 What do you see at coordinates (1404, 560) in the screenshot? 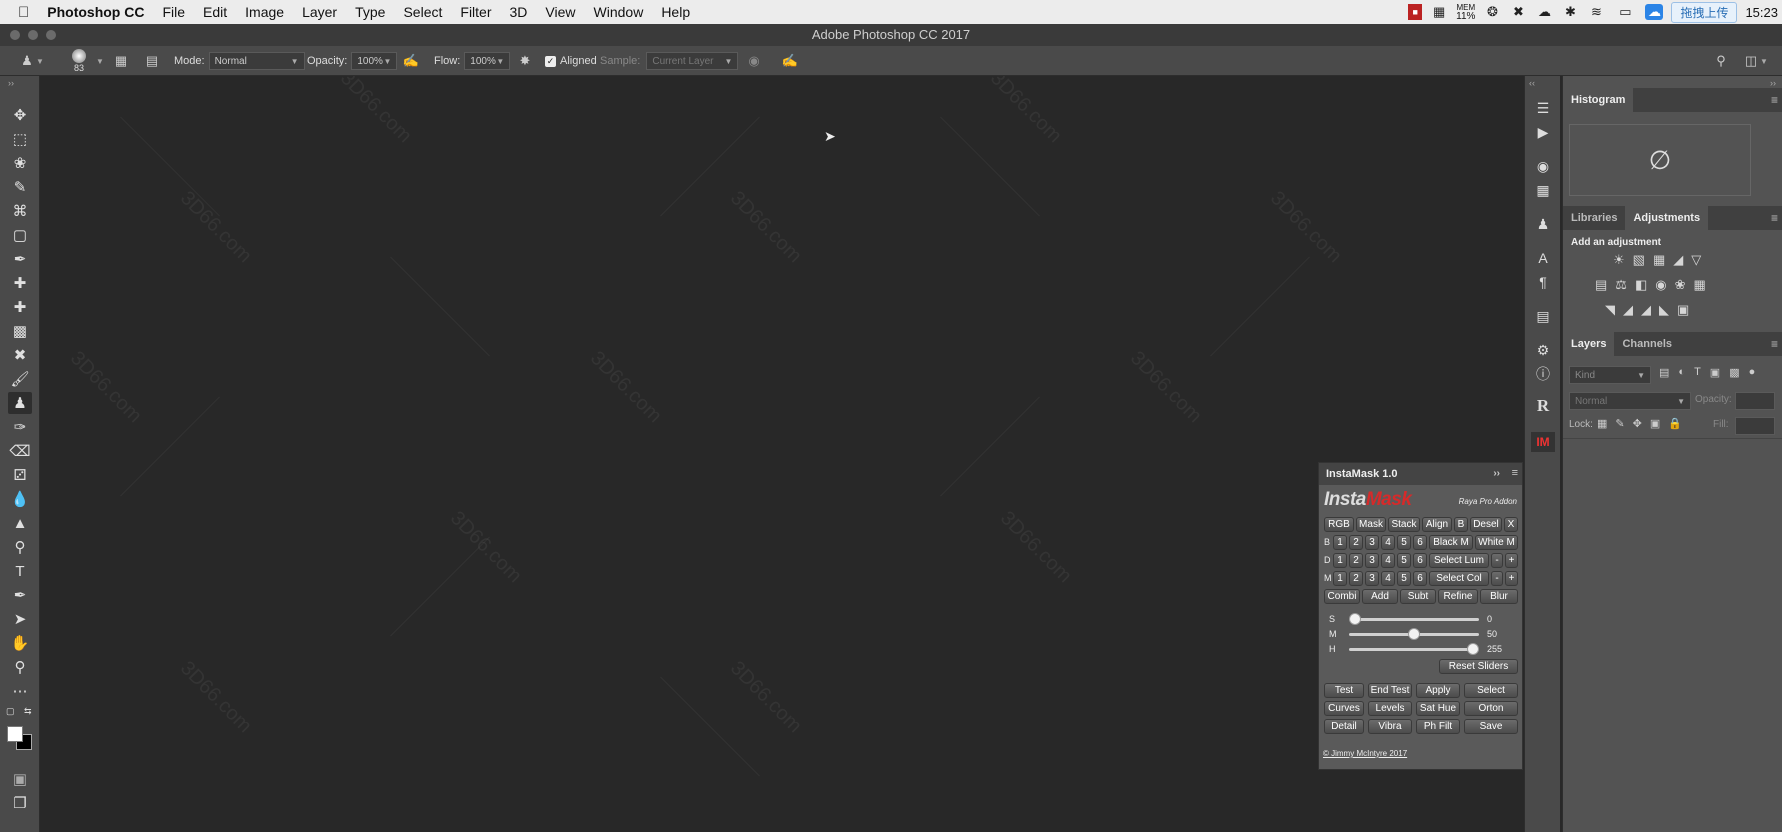
I see `d5-button: 5` at bounding box center [1404, 560].